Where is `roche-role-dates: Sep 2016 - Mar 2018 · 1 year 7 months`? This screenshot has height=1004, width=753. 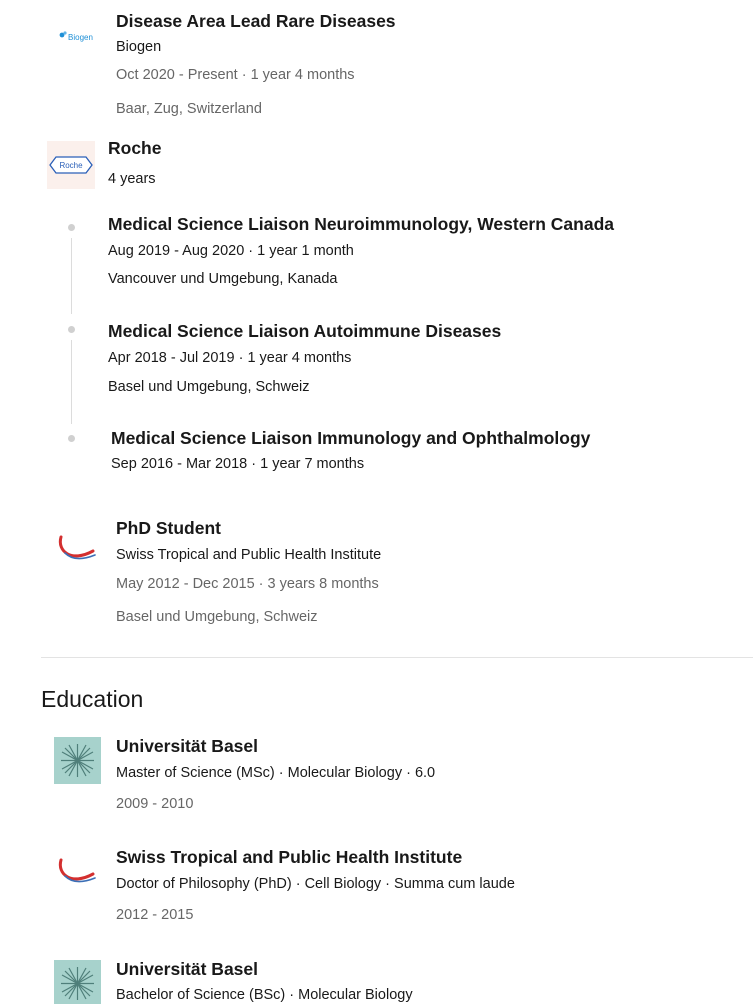
roche-role-dates: Sep 2016 - Mar 2018 · 1 year 7 months is located at coordinates (238, 464).